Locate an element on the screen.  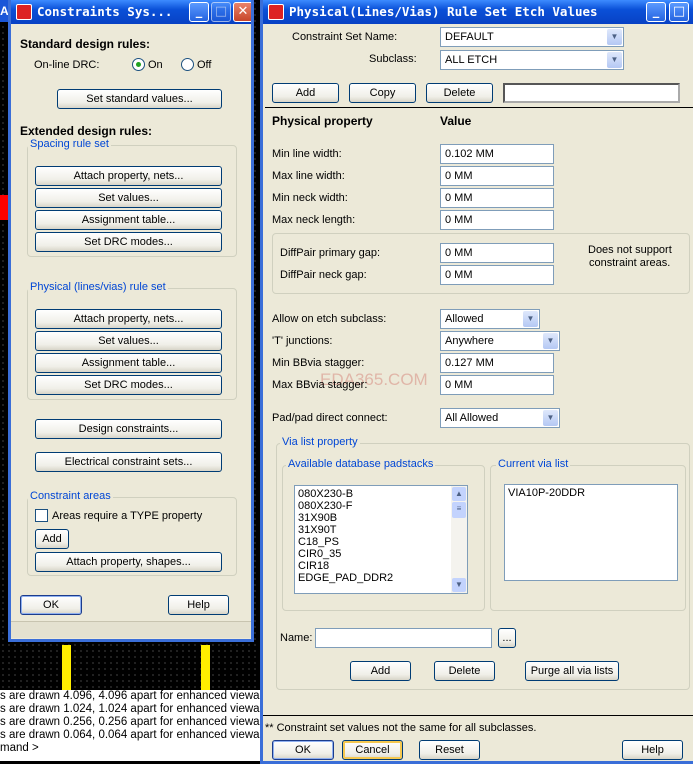
maximize-icon: □ is located at coordinates (679, 12).